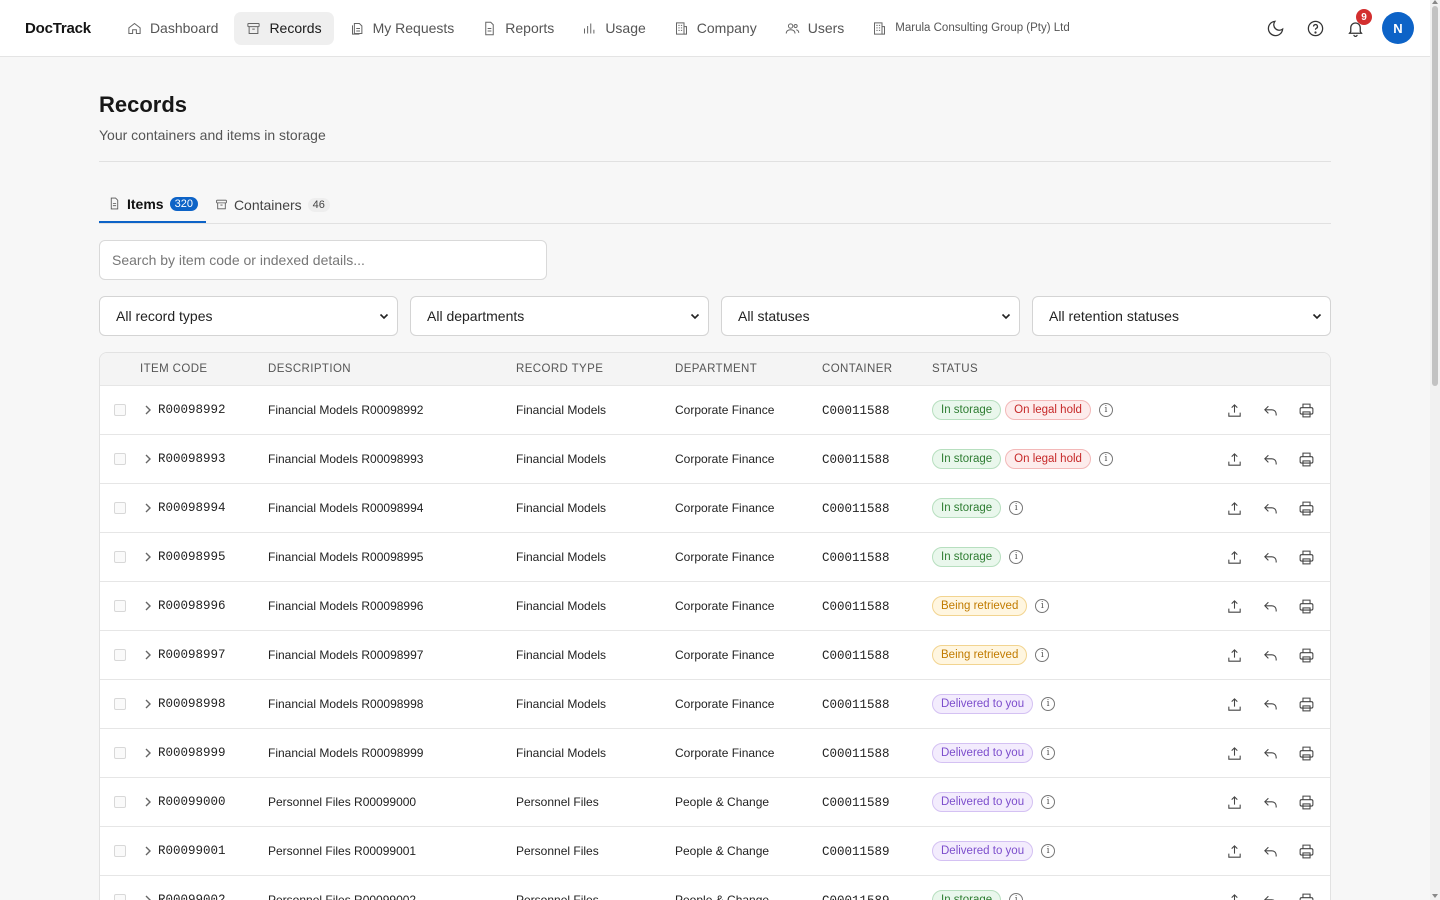 Image resolution: width=1440 pixels, height=900 pixels. I want to click on nav-item-company: Company, so click(715, 28).